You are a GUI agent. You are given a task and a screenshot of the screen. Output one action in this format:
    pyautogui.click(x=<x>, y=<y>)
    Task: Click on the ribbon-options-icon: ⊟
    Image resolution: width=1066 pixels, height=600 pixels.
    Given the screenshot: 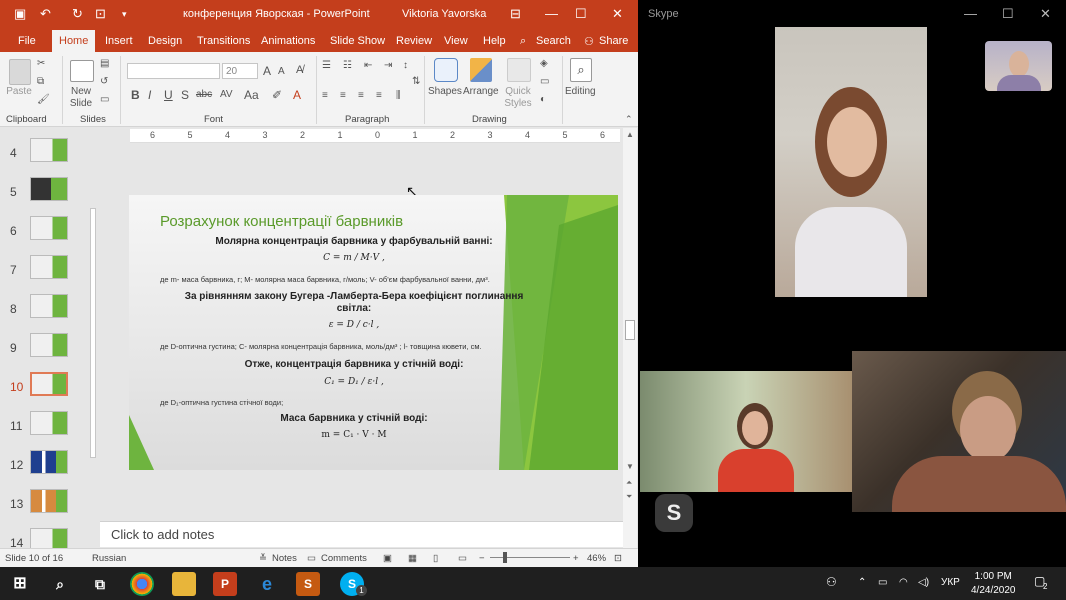 What is the action you would take?
    pyautogui.click(x=515, y=14)
    